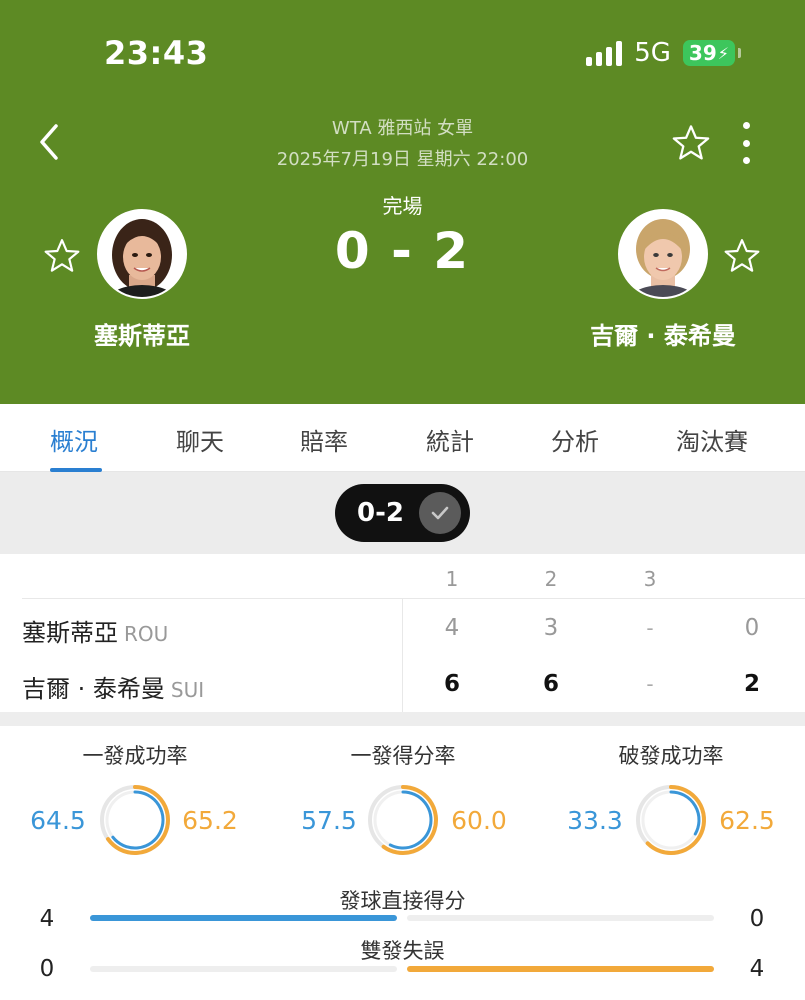  Describe the element at coordinates (187, 690) in the screenshot. I see `player-country: SUI` at that location.